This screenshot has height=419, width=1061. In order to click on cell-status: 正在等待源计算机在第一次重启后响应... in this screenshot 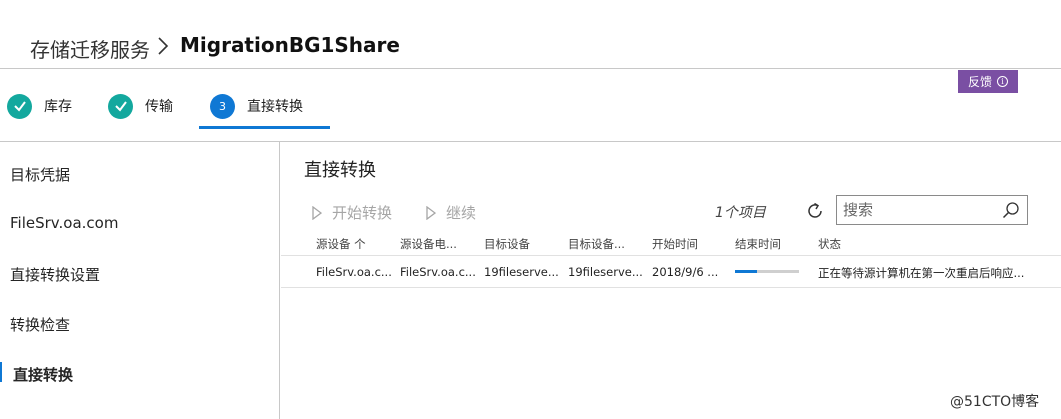, I will do `click(921, 273)`.